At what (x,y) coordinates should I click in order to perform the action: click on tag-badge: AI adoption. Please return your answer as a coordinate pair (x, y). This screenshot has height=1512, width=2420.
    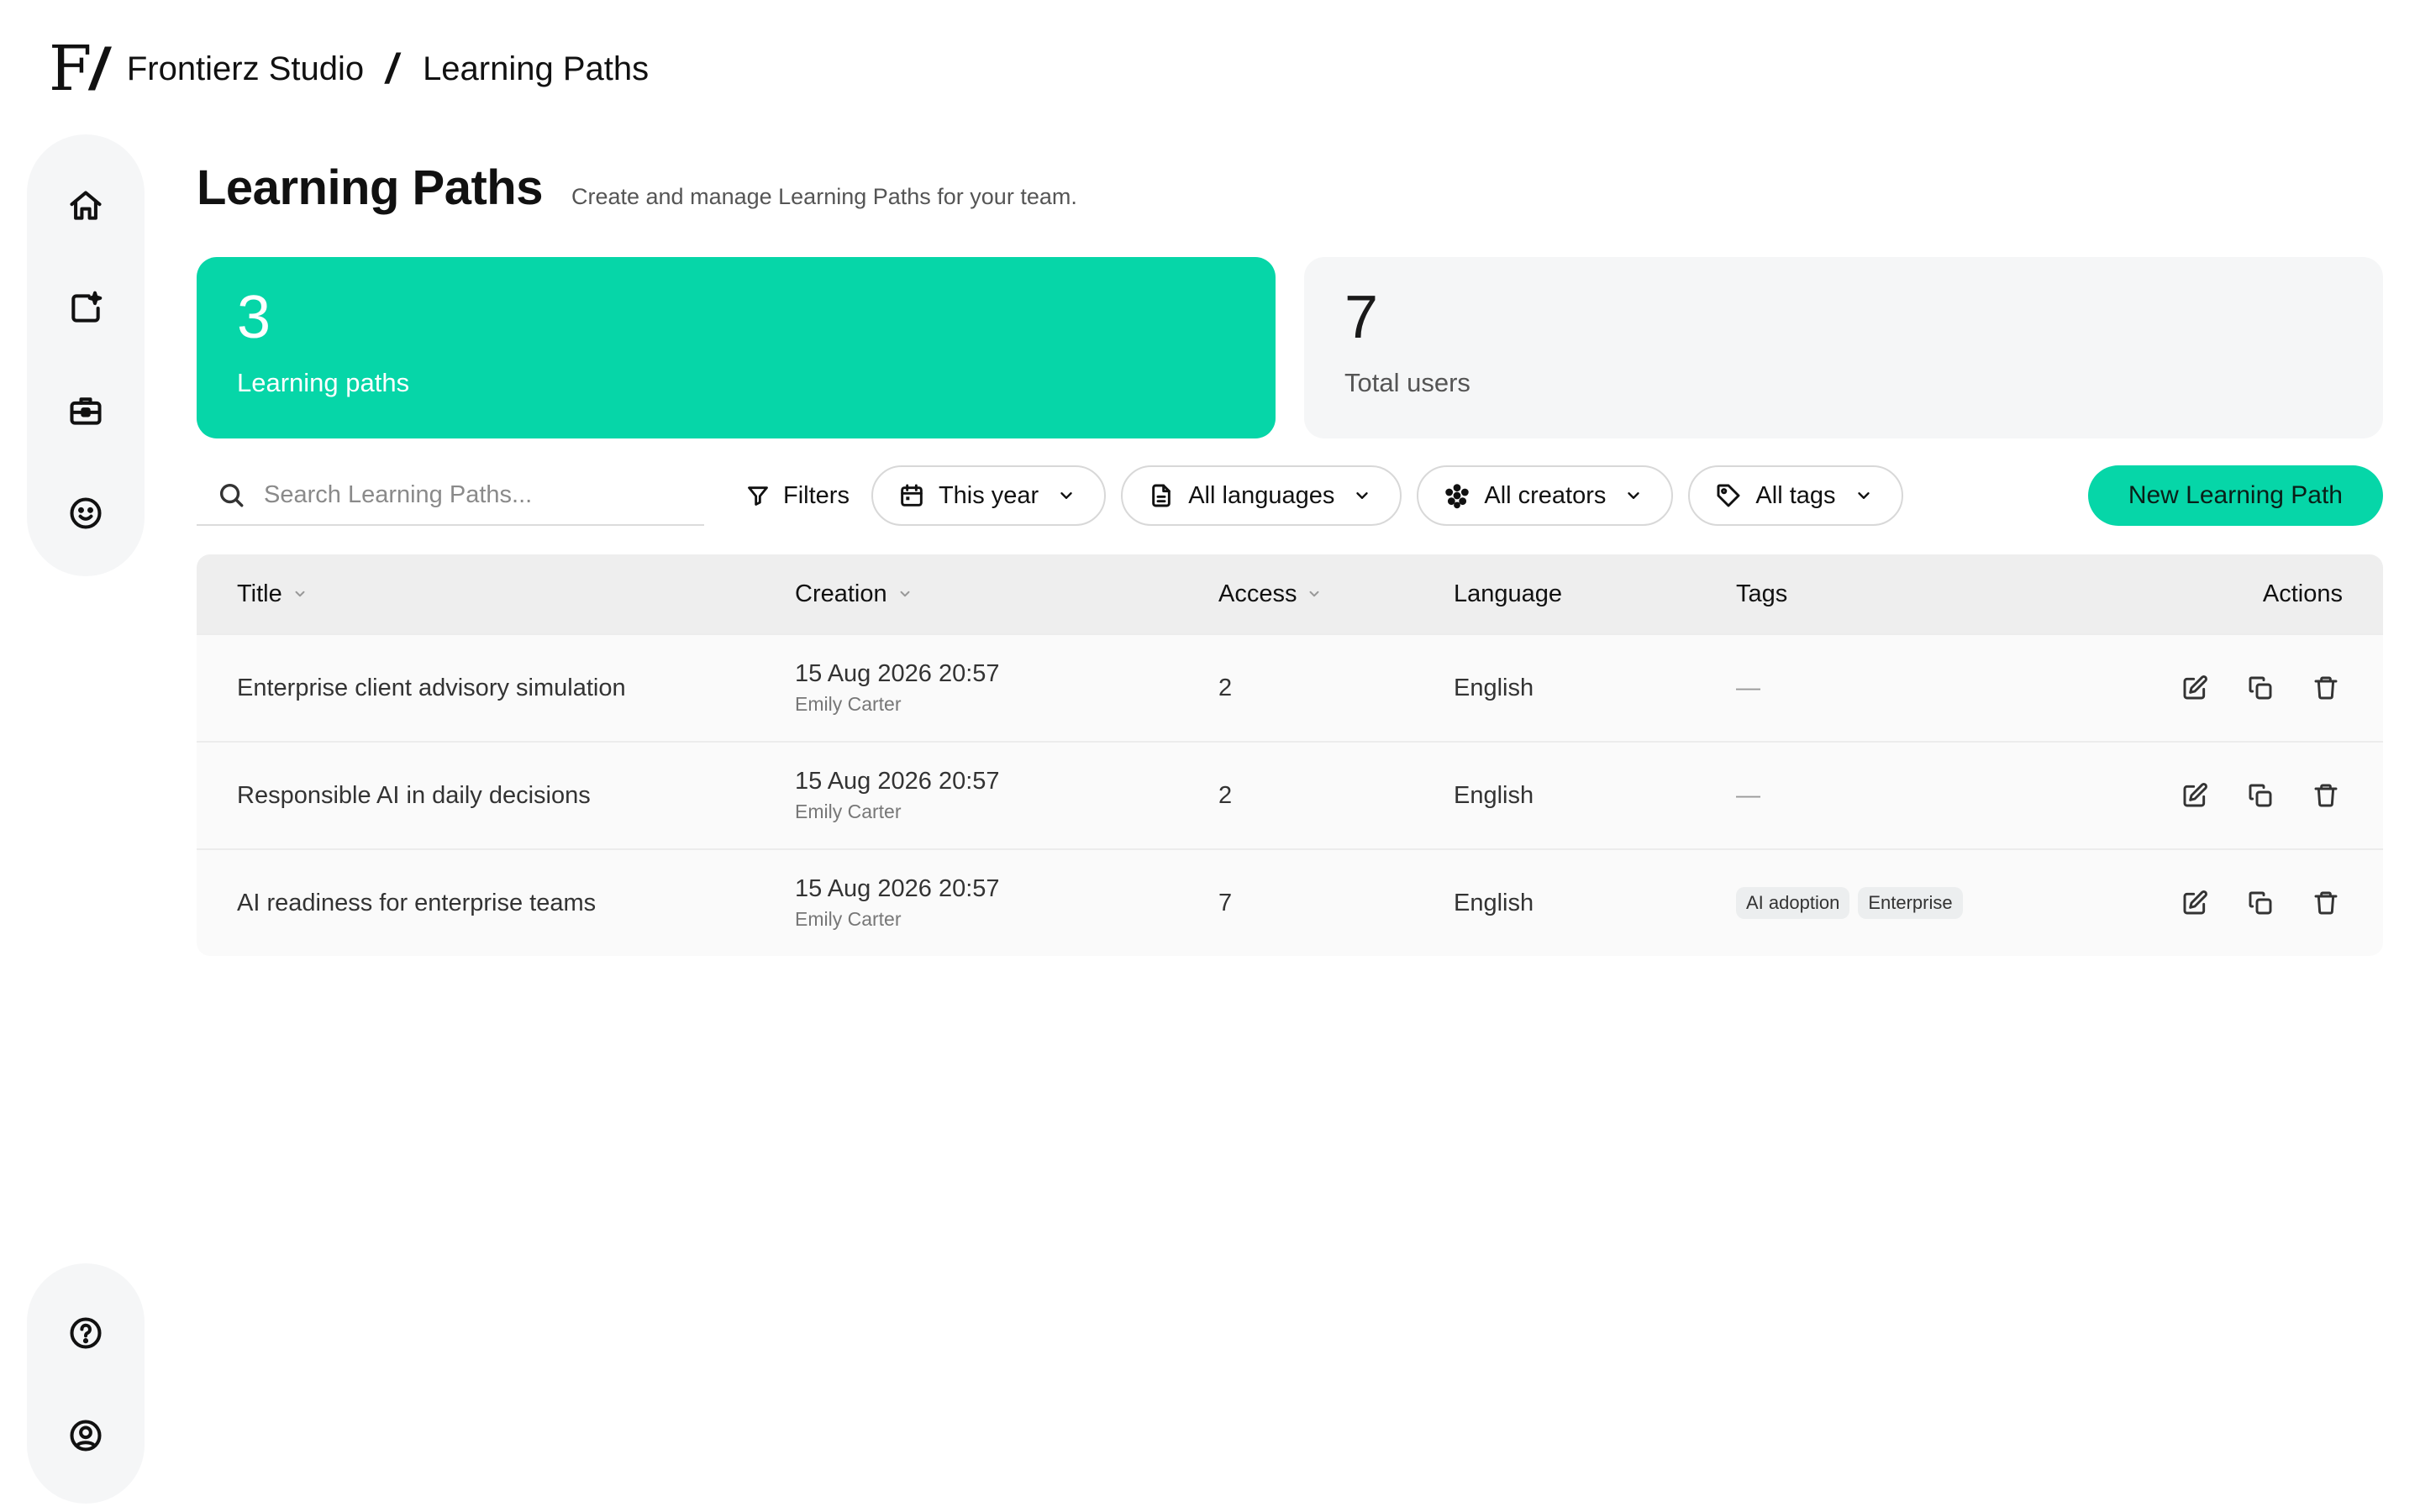
    Looking at the image, I should click on (1793, 903).